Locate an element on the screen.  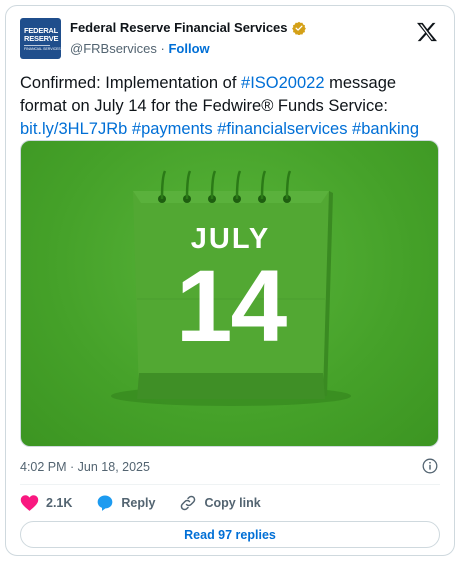
x-logo-icon is located at coordinates (427, 32).